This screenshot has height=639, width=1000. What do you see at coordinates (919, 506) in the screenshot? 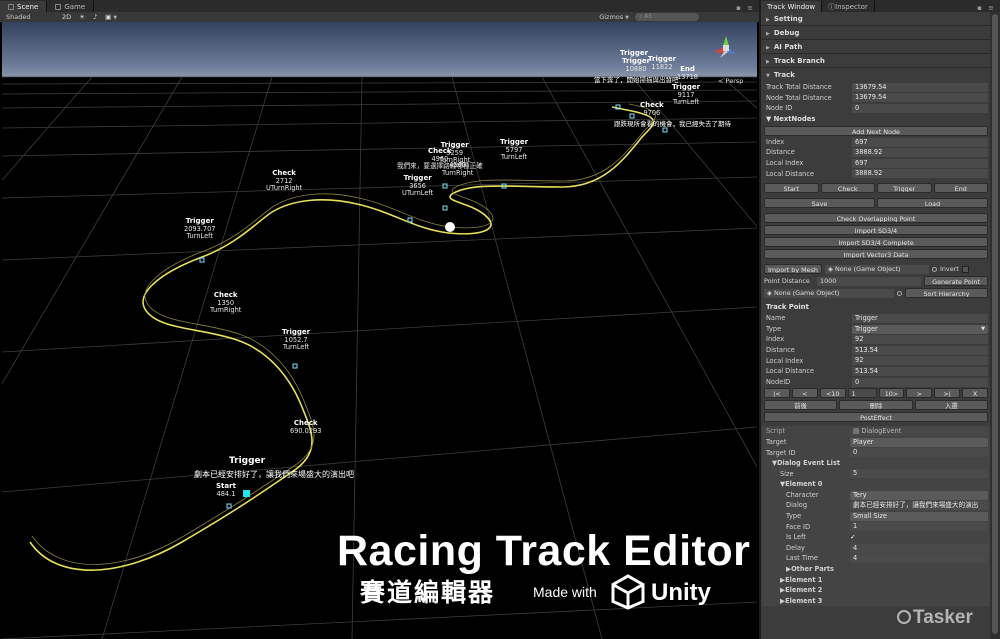
I see `field-value: 劇本已經安排好了，讓我們來場盛大的演出` at bounding box center [919, 506].